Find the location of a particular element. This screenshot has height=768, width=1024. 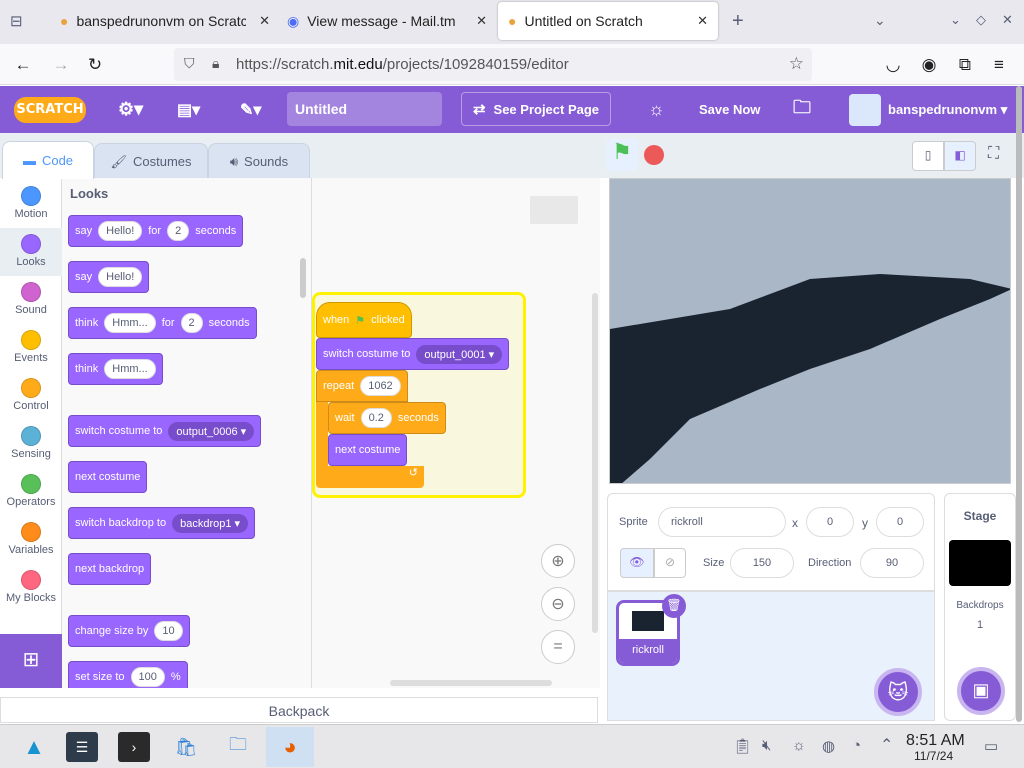

bookmark-star-icon: ☆ is located at coordinates (796, 64).